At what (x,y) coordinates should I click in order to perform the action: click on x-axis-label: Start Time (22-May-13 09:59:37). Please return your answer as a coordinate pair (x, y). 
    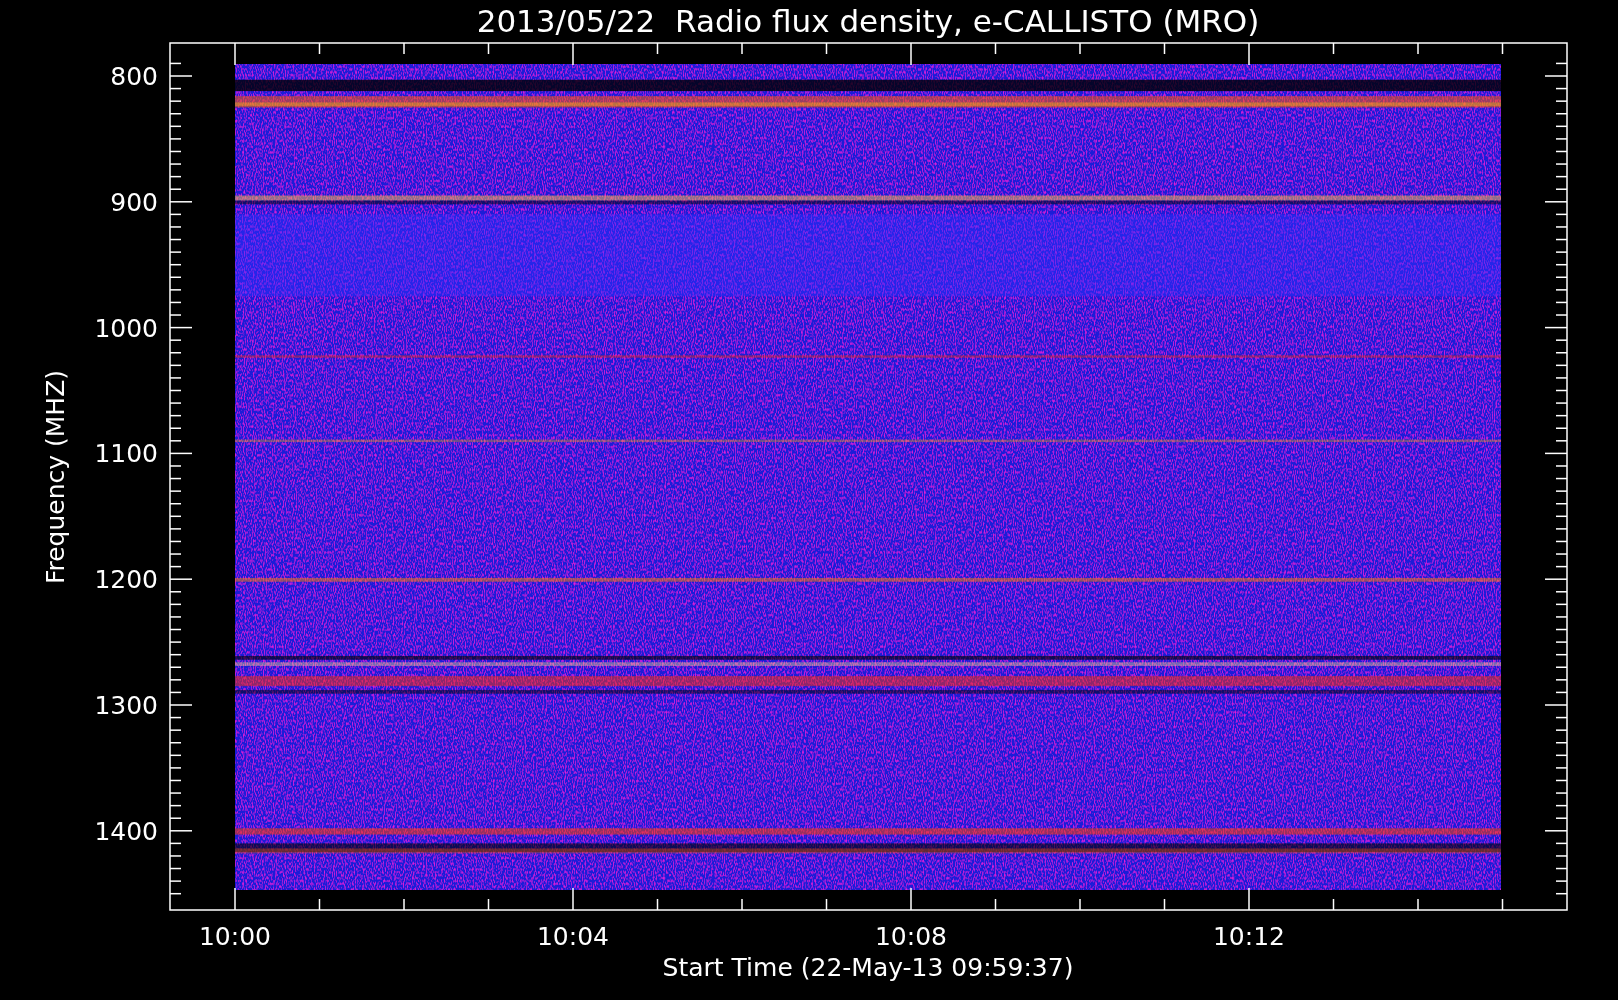
    Looking at the image, I should click on (868, 967).